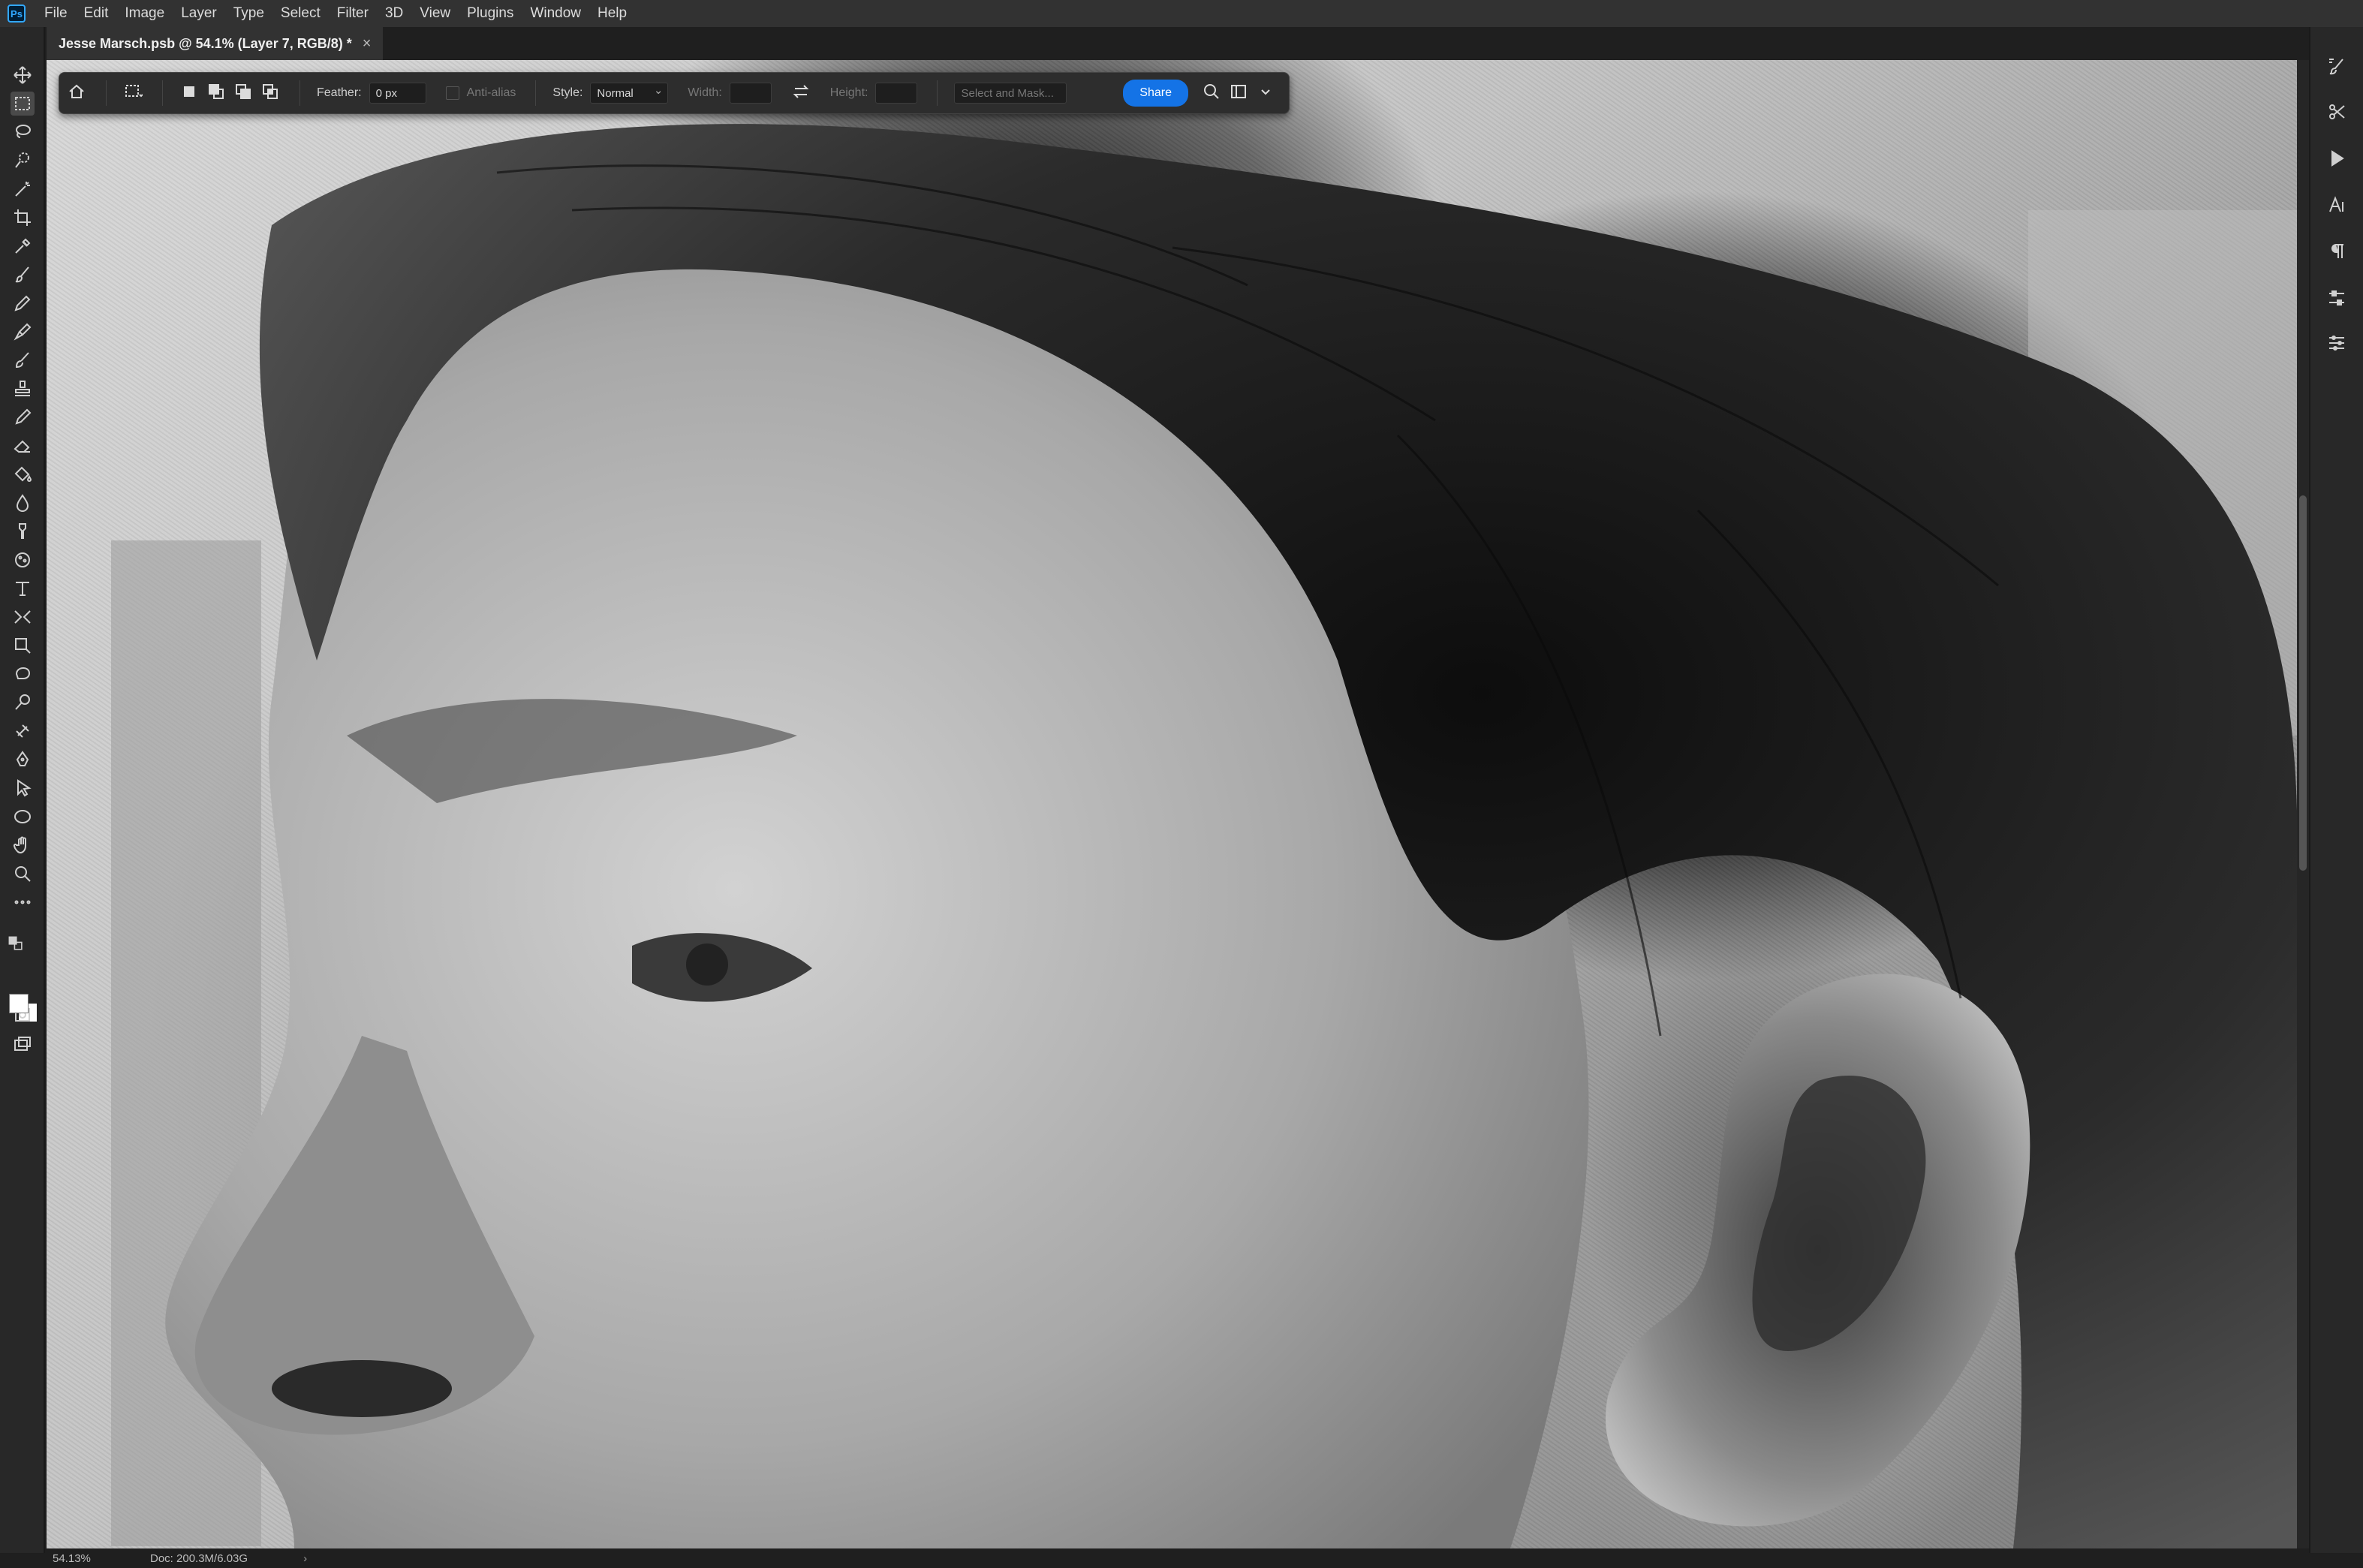 This screenshot has height=1568, width=2363. I want to click on ellipse-tool-icon, so click(23, 817).